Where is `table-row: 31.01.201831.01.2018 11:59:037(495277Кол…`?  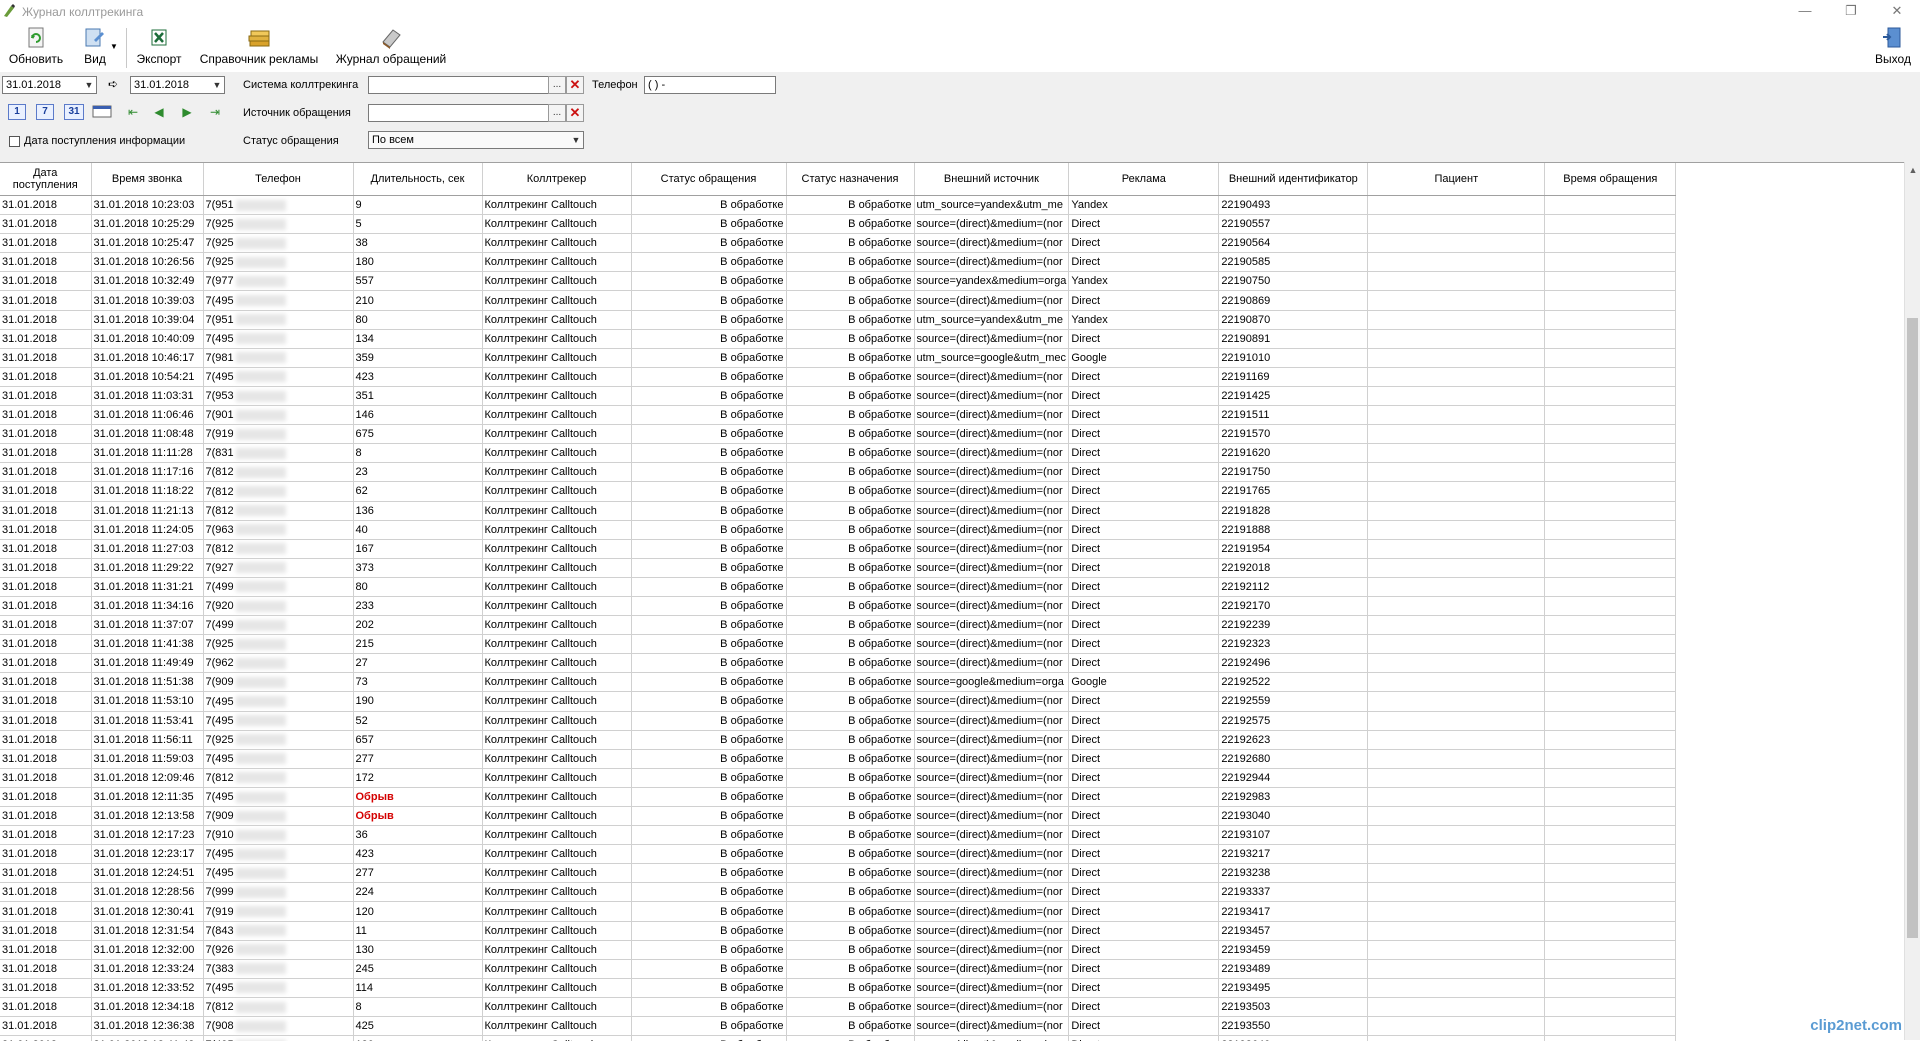 table-row: 31.01.201831.01.2018 11:59:037(495277Кол… is located at coordinates (838, 758).